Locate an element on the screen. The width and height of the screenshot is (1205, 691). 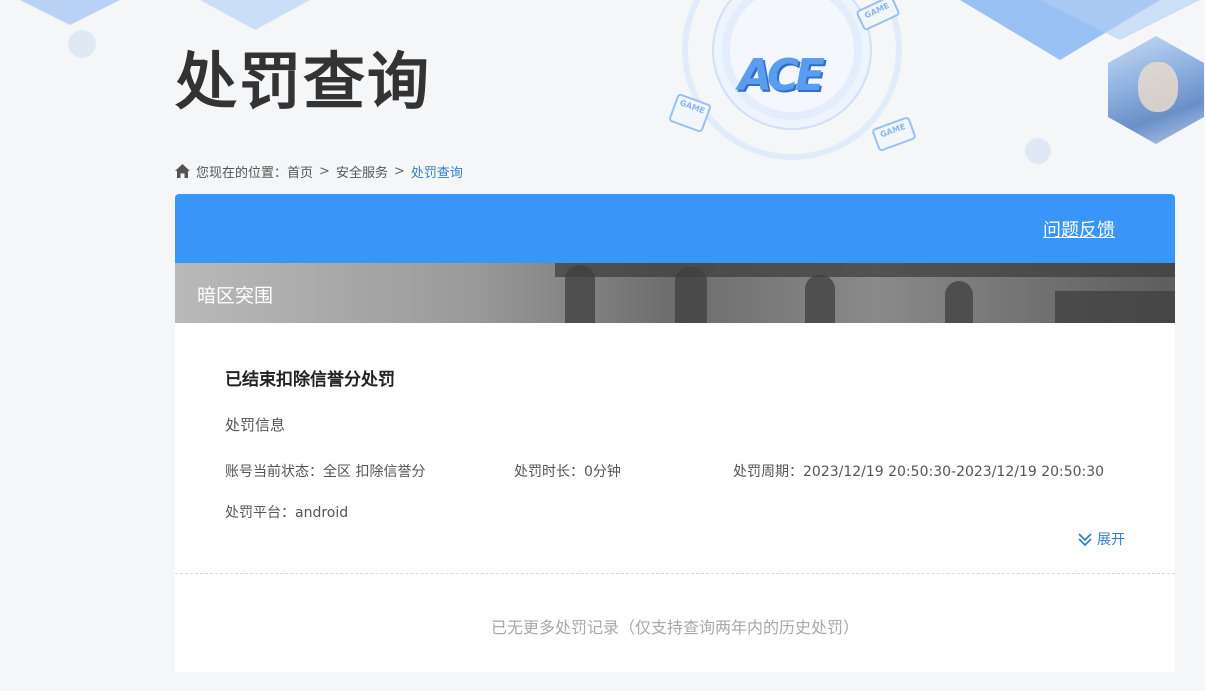
account-status: 账号当前状态：全区 扣除信誉分 is located at coordinates (325, 471).